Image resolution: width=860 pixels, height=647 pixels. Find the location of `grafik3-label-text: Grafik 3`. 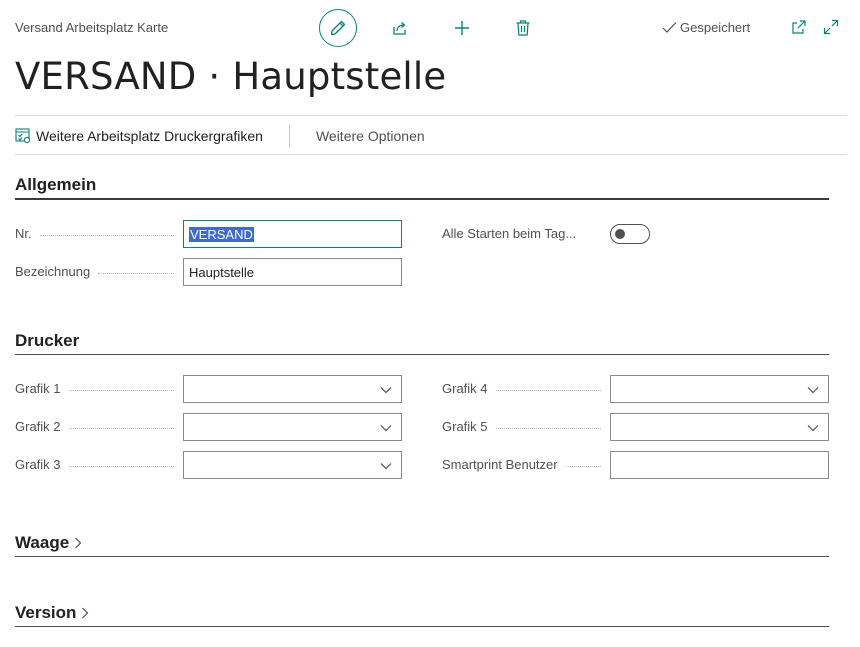

grafik3-label-text: Grafik 3 is located at coordinates (38, 464).